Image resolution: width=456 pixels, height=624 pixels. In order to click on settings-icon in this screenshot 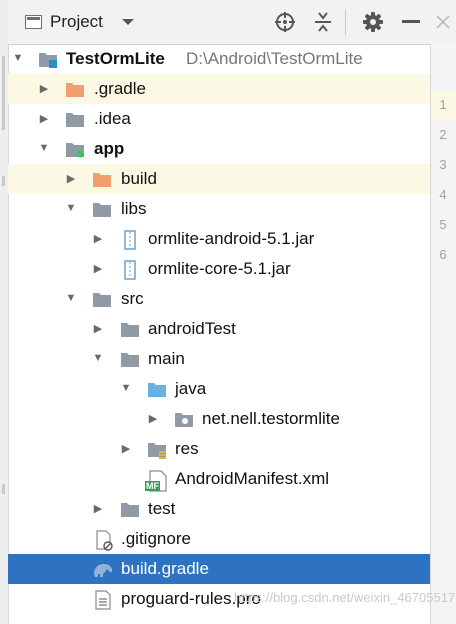, I will do `click(373, 22)`.